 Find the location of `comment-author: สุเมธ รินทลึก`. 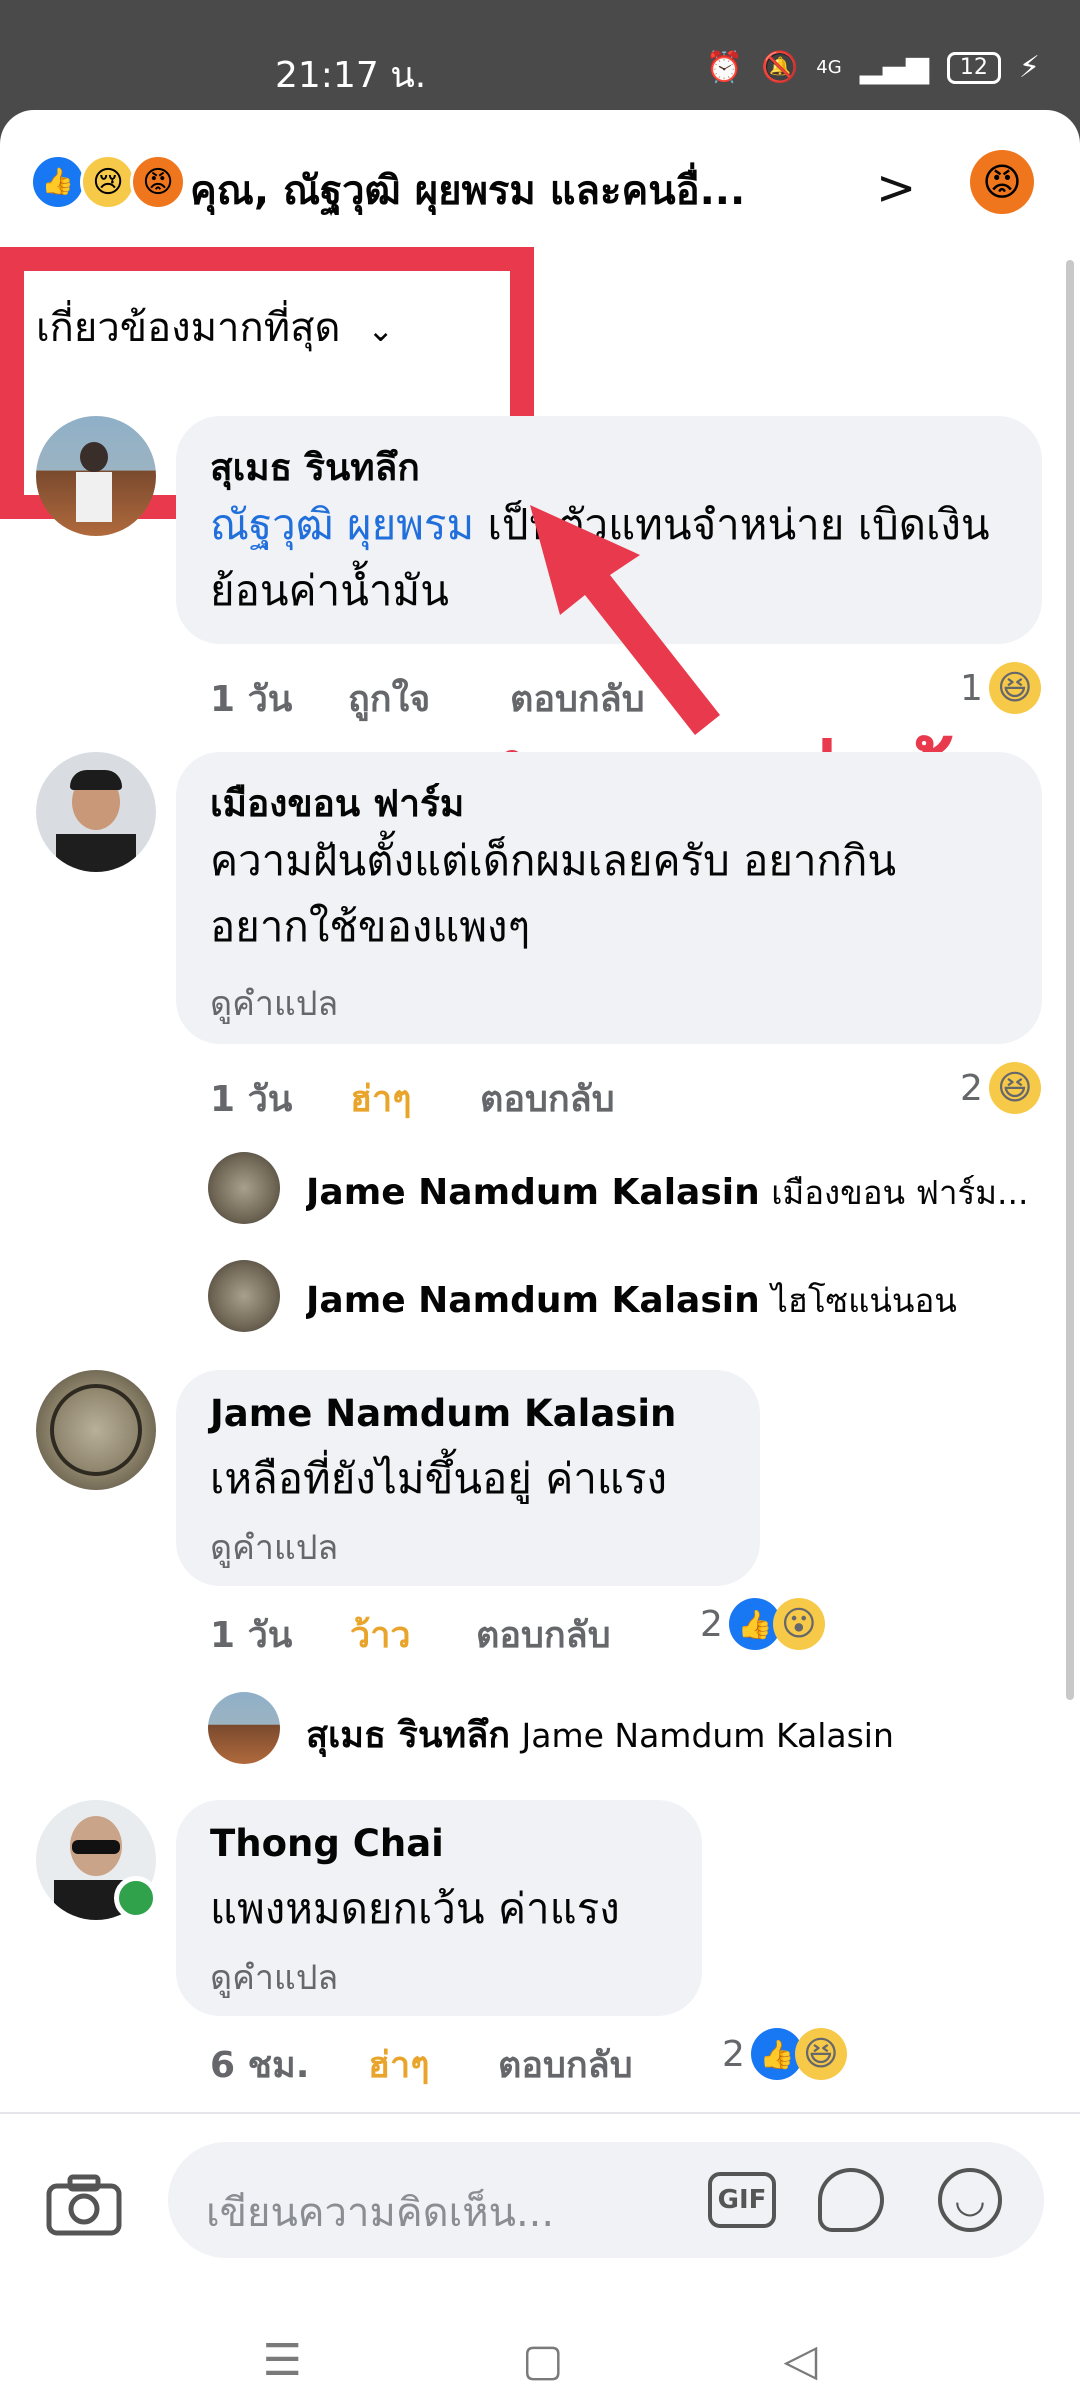

comment-author: สุเมธ รินทลึก is located at coordinates (315, 467).